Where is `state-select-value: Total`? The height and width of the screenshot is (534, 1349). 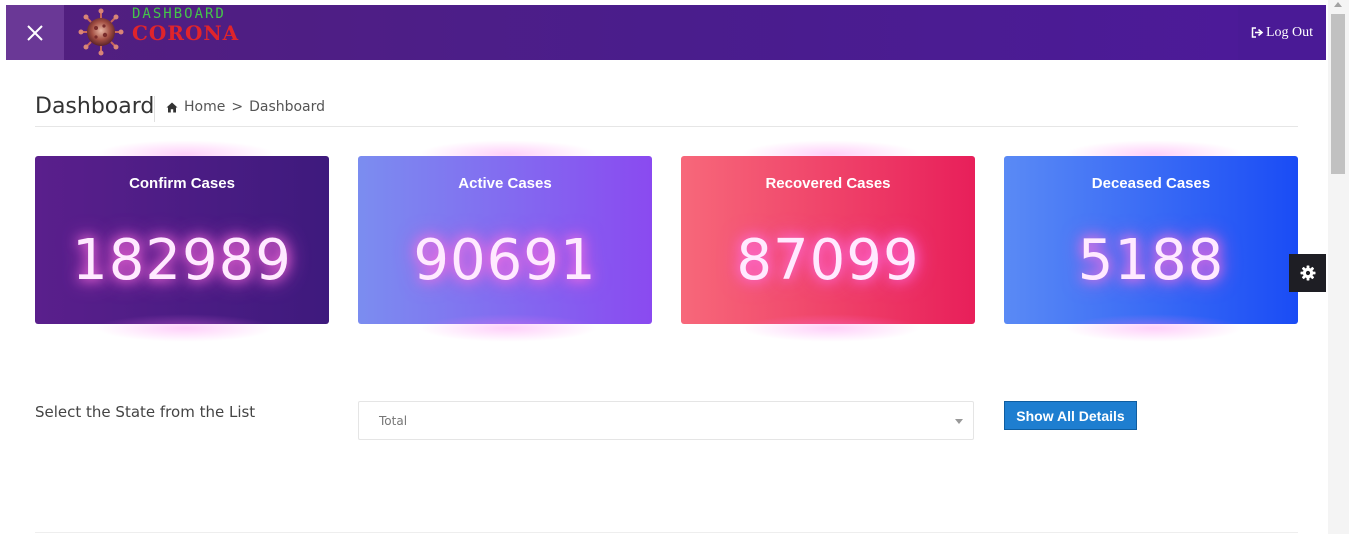 state-select-value: Total is located at coordinates (393, 421).